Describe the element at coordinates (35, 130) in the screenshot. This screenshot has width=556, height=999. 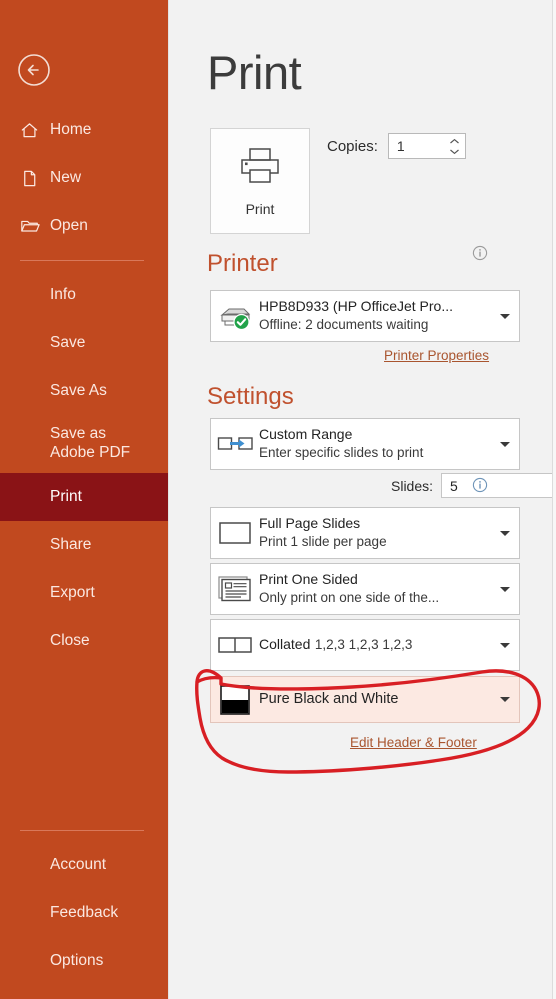
I see `home-icon` at that location.